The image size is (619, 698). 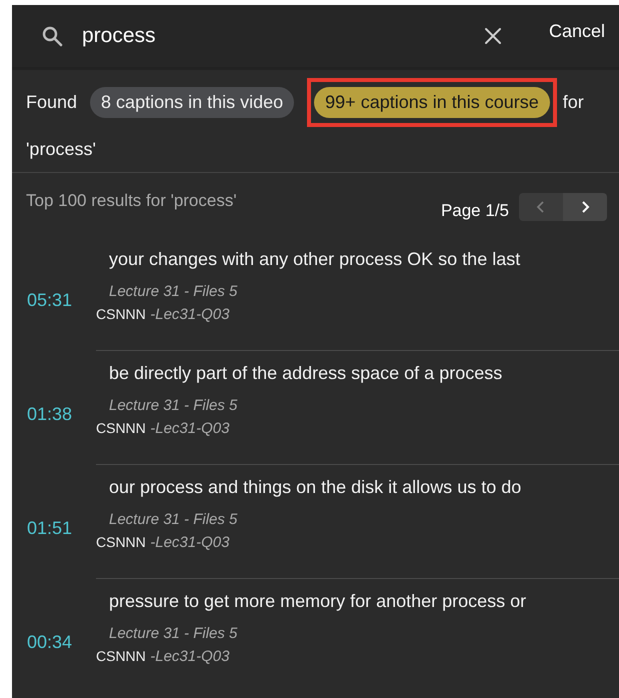 I want to click on timestamp-link: 01:51, so click(x=54, y=522).